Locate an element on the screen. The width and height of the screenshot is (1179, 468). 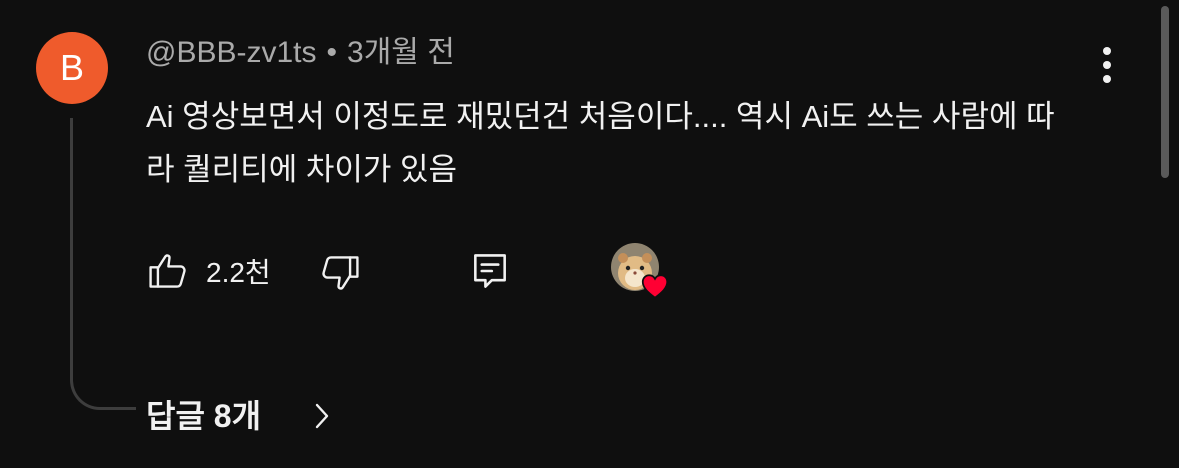
scrollbar is located at coordinates (1165, 92).